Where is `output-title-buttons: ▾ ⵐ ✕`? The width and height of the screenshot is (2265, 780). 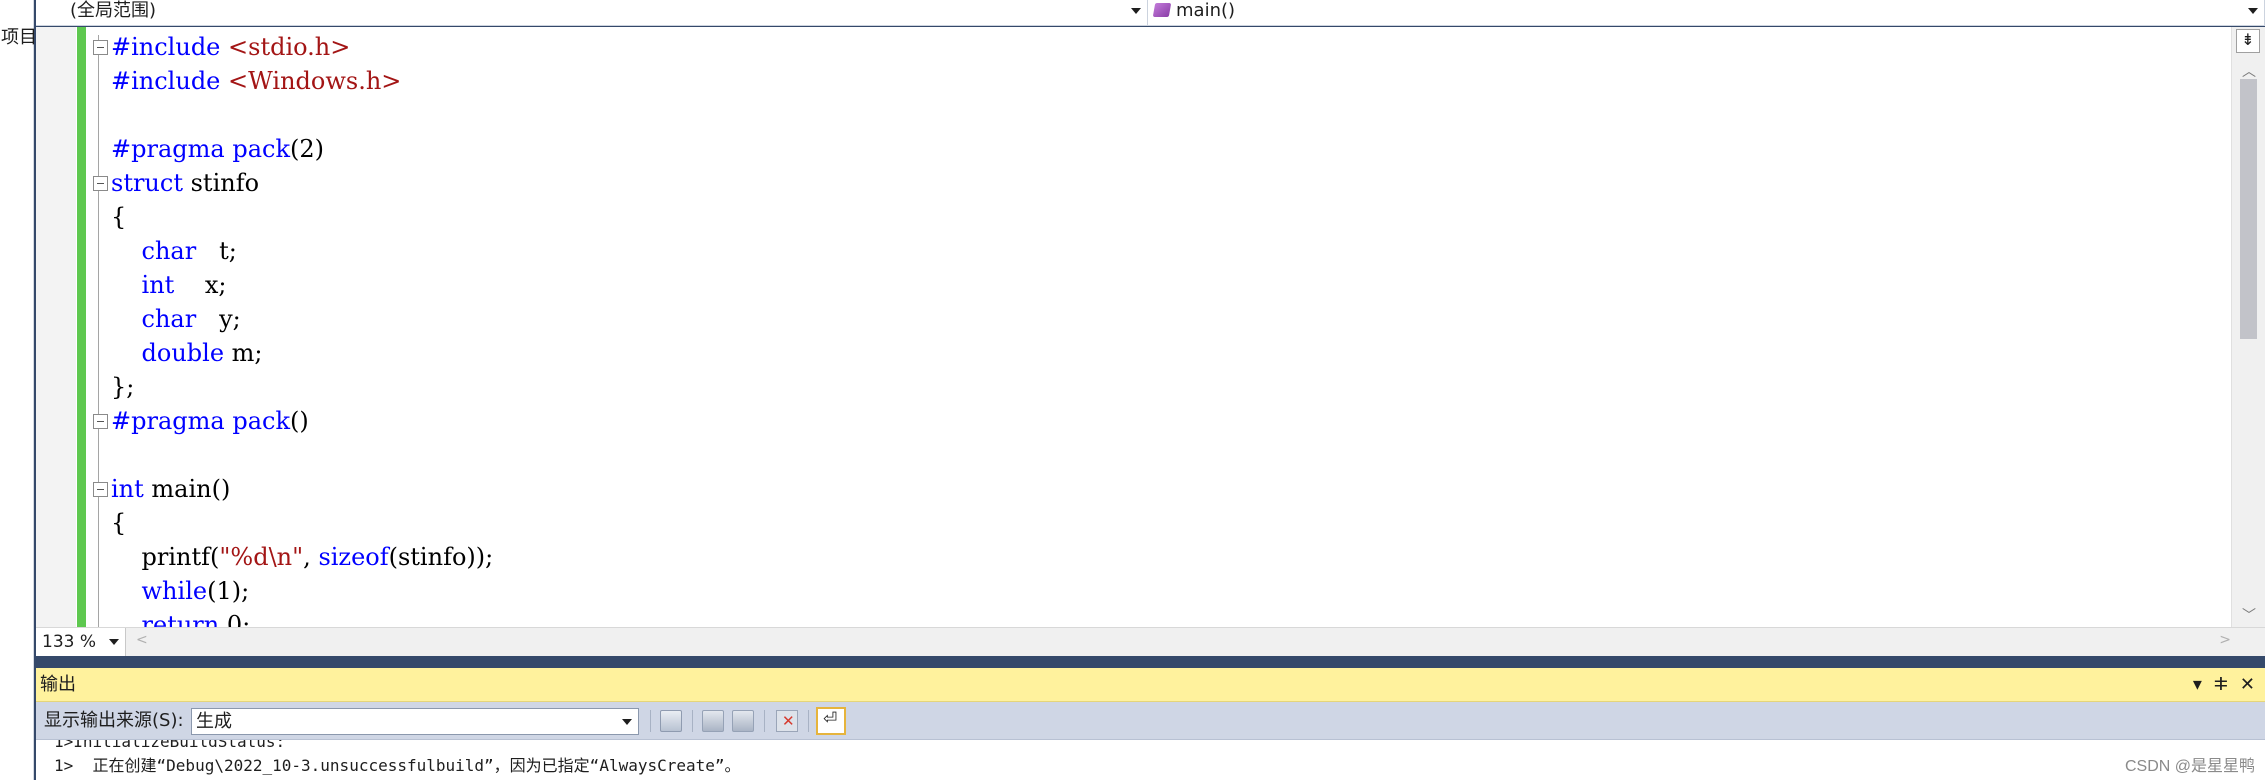 output-title-buttons: ▾ ⵐ ✕ is located at coordinates (2224, 685).